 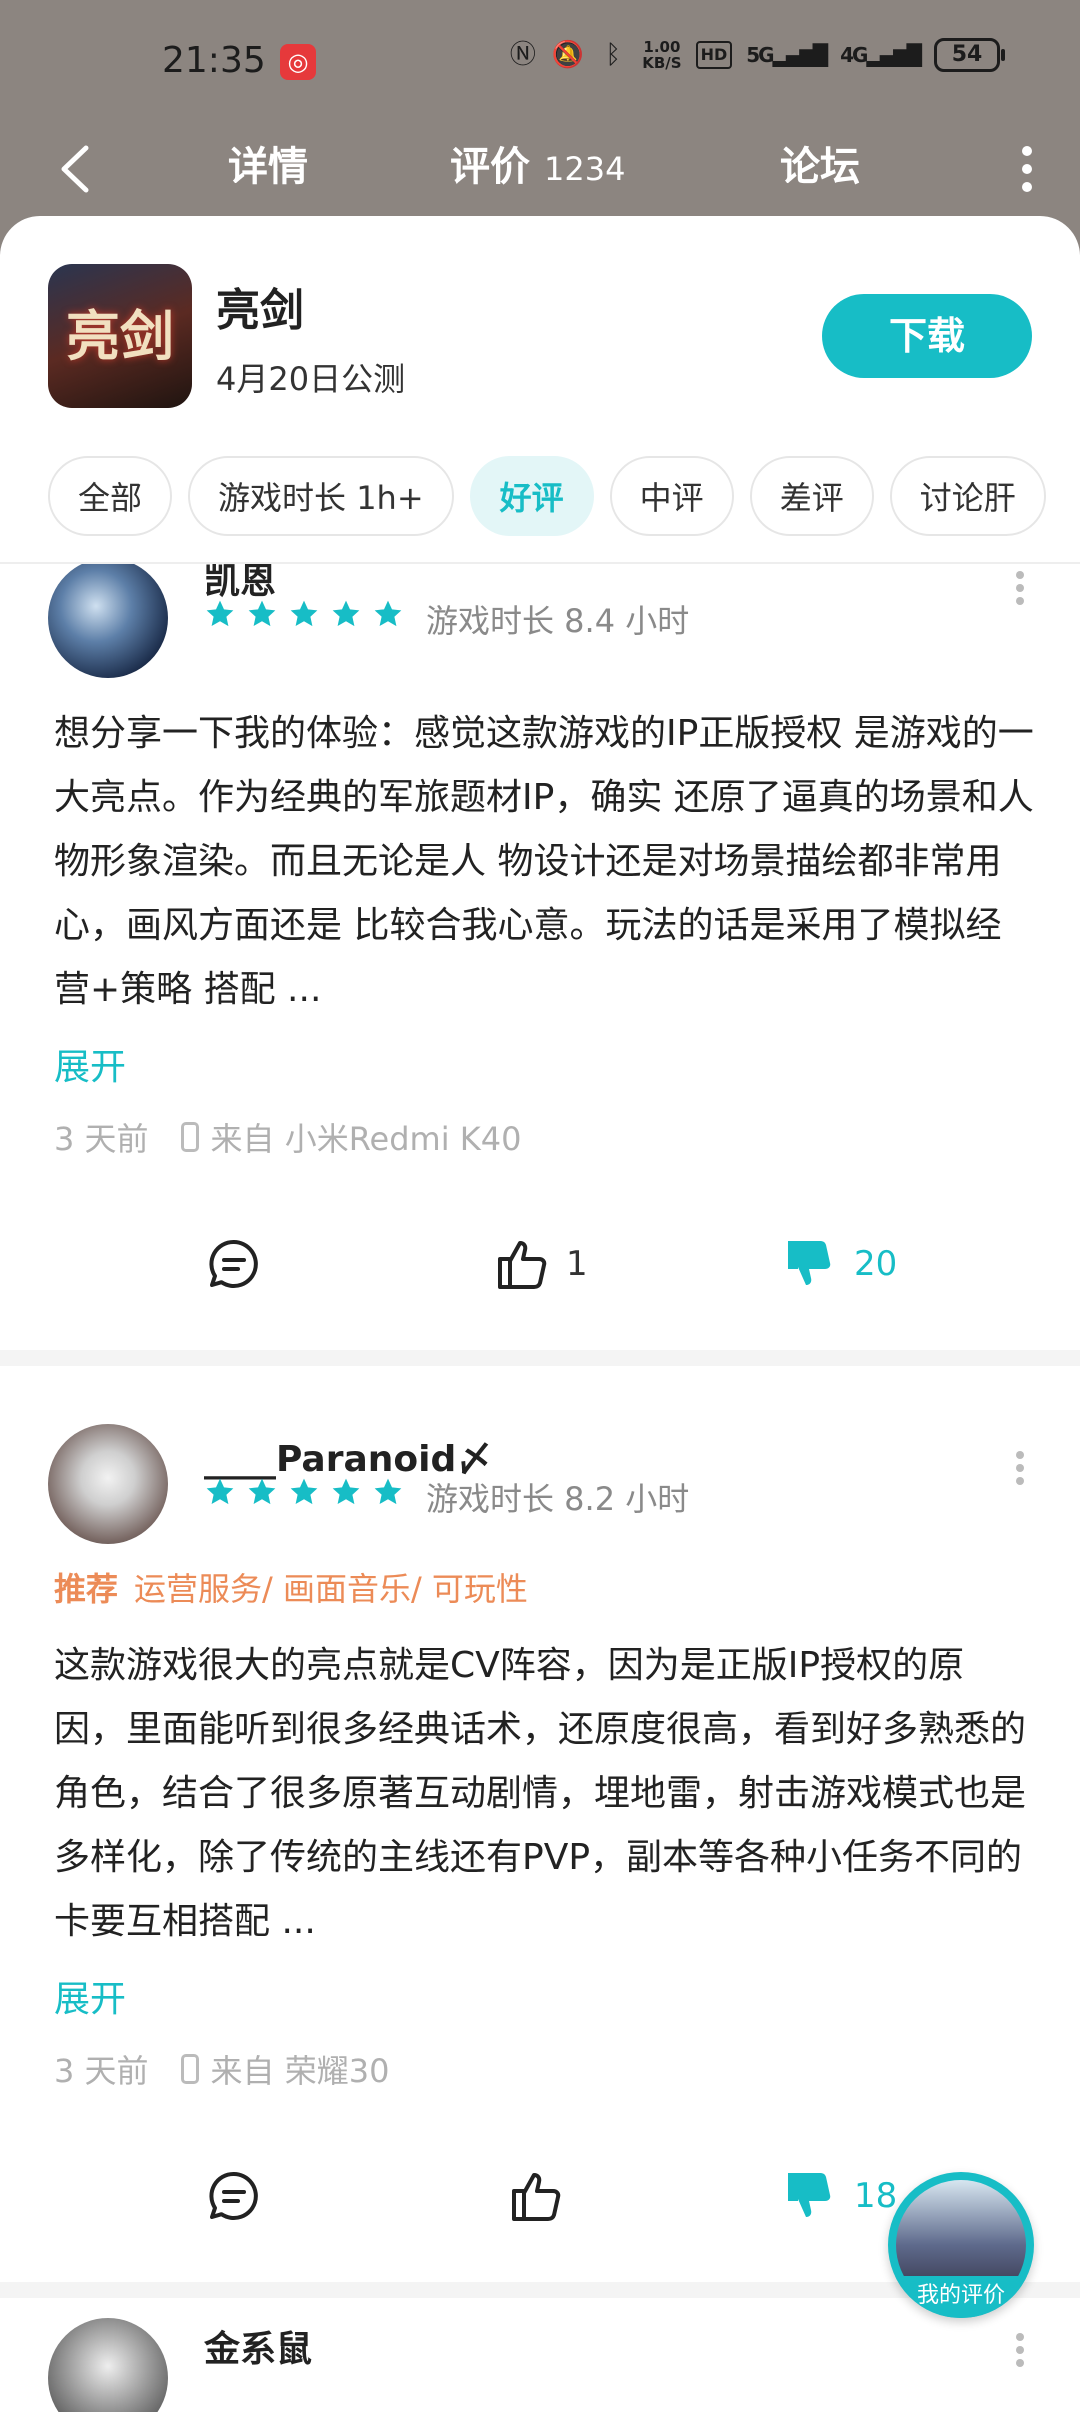 What do you see at coordinates (961, 2297) in the screenshot?
I see `my-review-label: 我的评价` at bounding box center [961, 2297].